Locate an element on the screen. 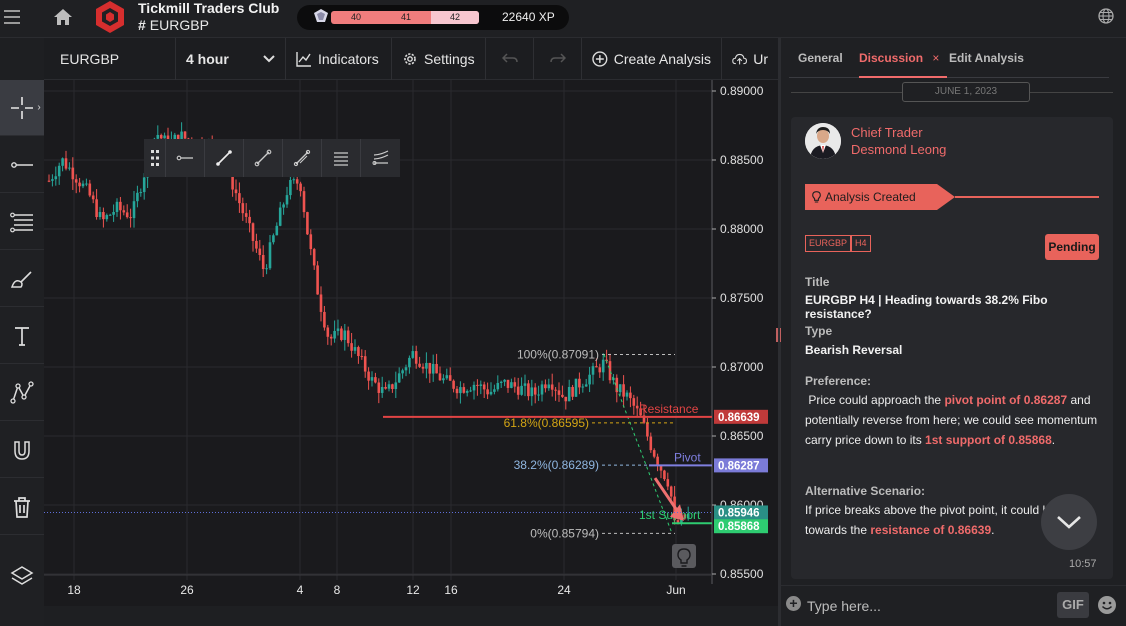 This screenshot has height=626, width=1126. delete-drawings-button is located at coordinates (22, 507).